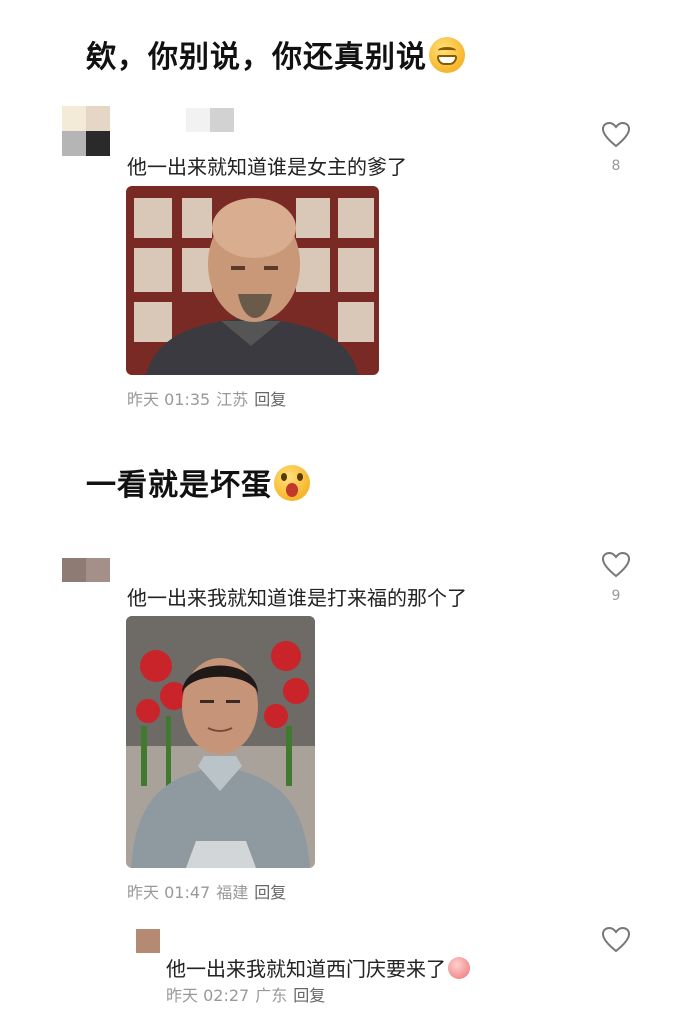  What do you see at coordinates (318, 967) in the screenshot?
I see `comment-text: 他一出来我就知道西门庆要来了` at bounding box center [318, 967].